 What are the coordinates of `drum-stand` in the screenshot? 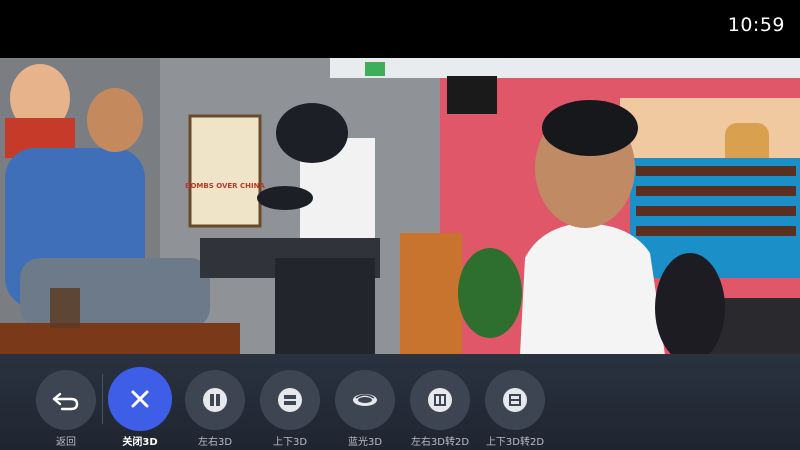 It's located at (325, 306).